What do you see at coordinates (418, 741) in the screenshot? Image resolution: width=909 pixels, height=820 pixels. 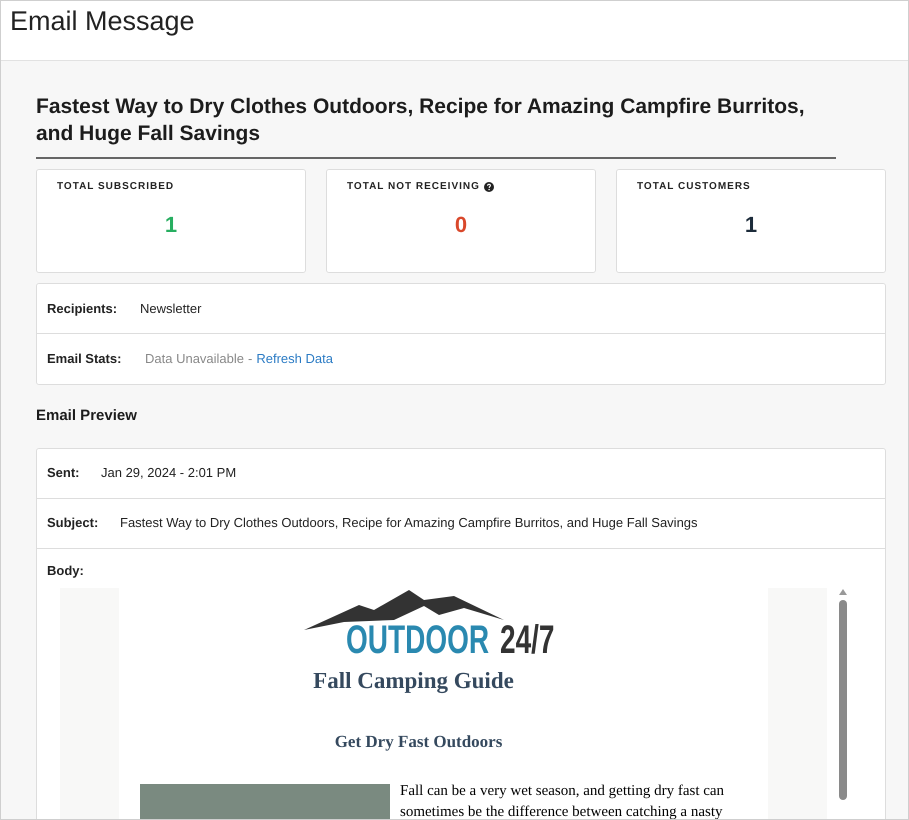 I see `article-title: Get Dry Fast Outdoors` at bounding box center [418, 741].